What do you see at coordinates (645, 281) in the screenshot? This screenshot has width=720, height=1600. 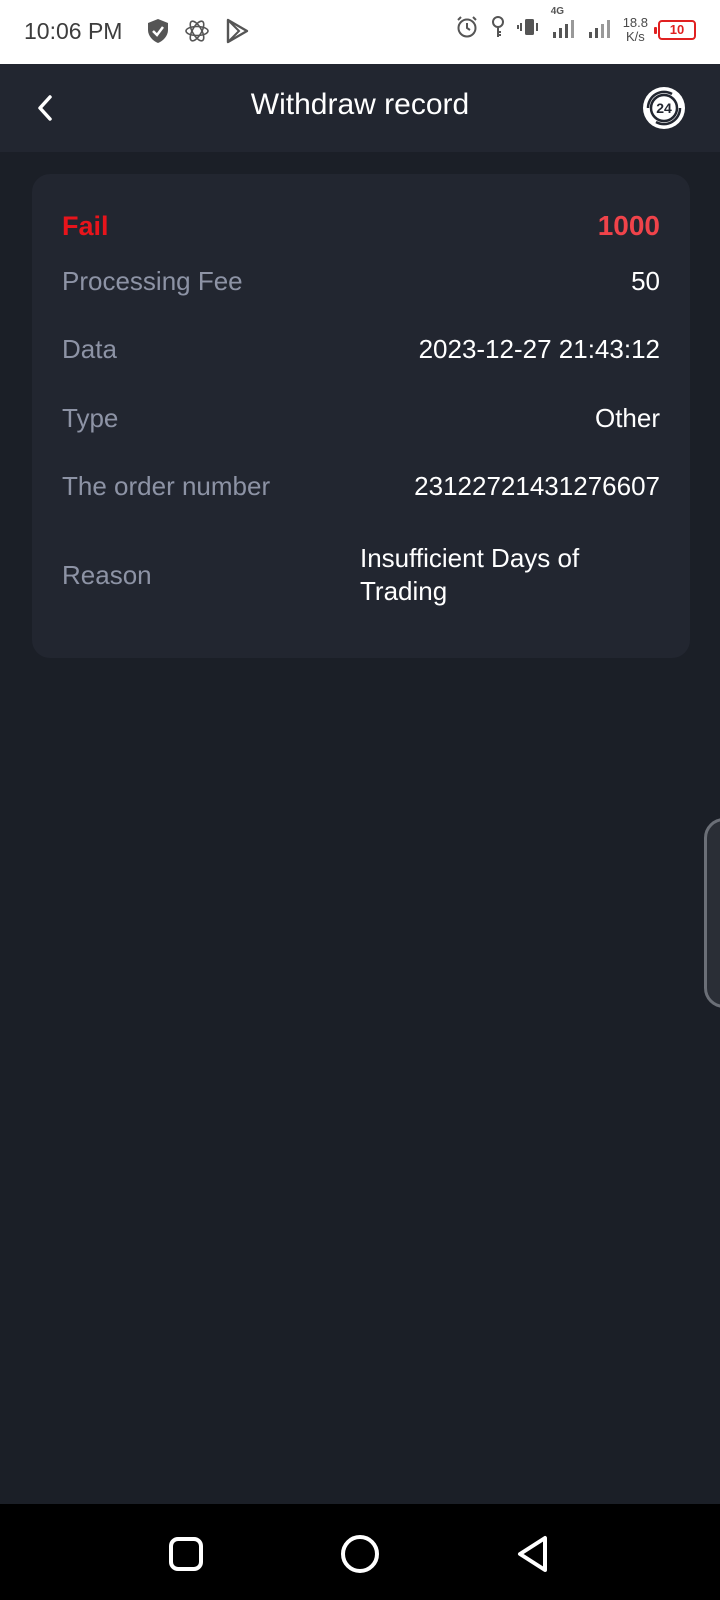 I see `processing-fee-value: 50` at bounding box center [645, 281].